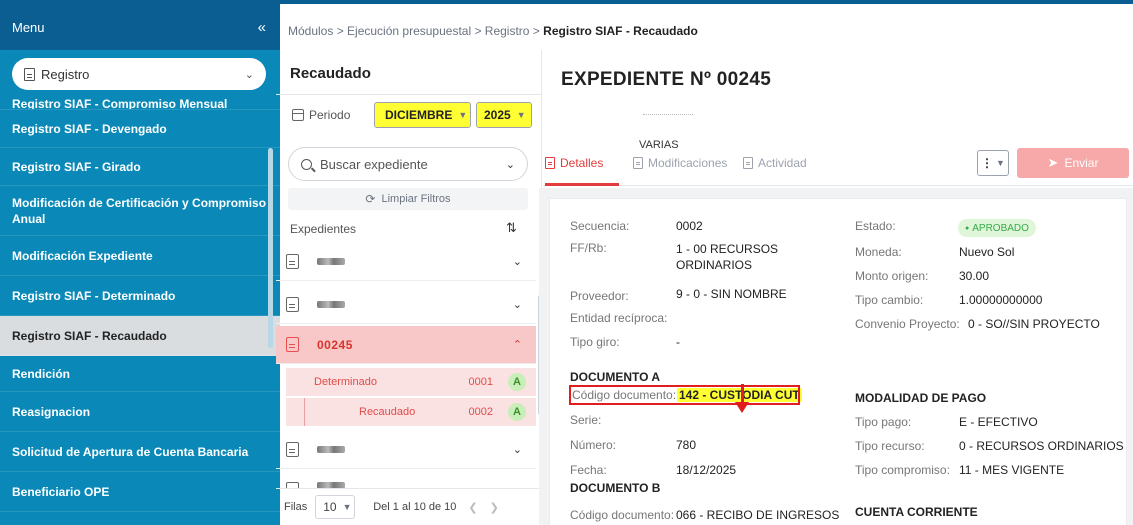  I want to click on send-button: ➤ Enviar, so click(1073, 163).